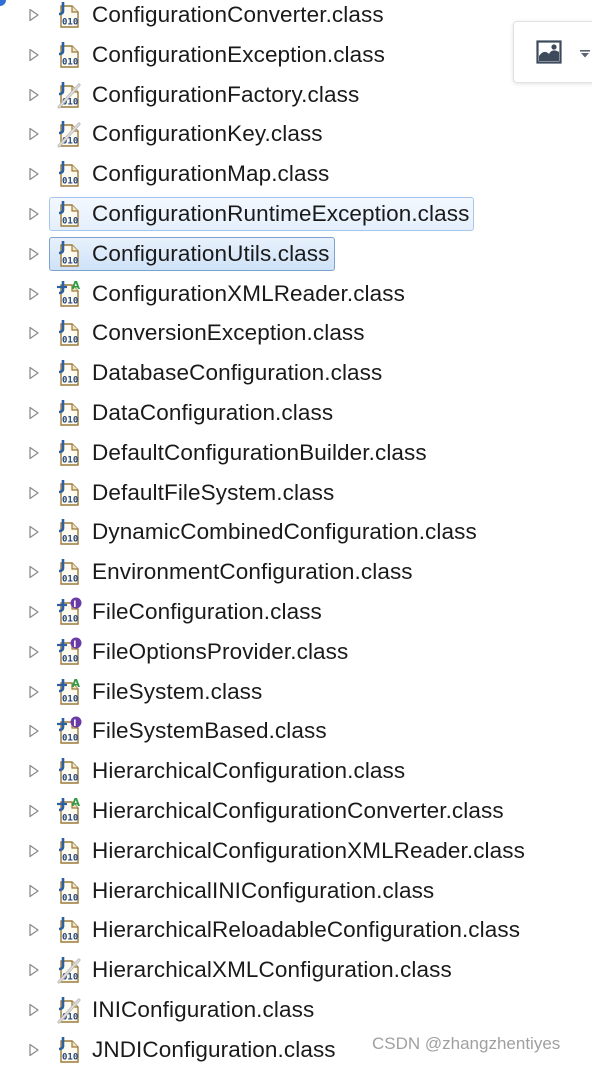 The width and height of the screenshot is (592, 1070). What do you see at coordinates (188, 612) in the screenshot?
I see `tree-item: 010 I FileConfiguration.class` at bounding box center [188, 612].